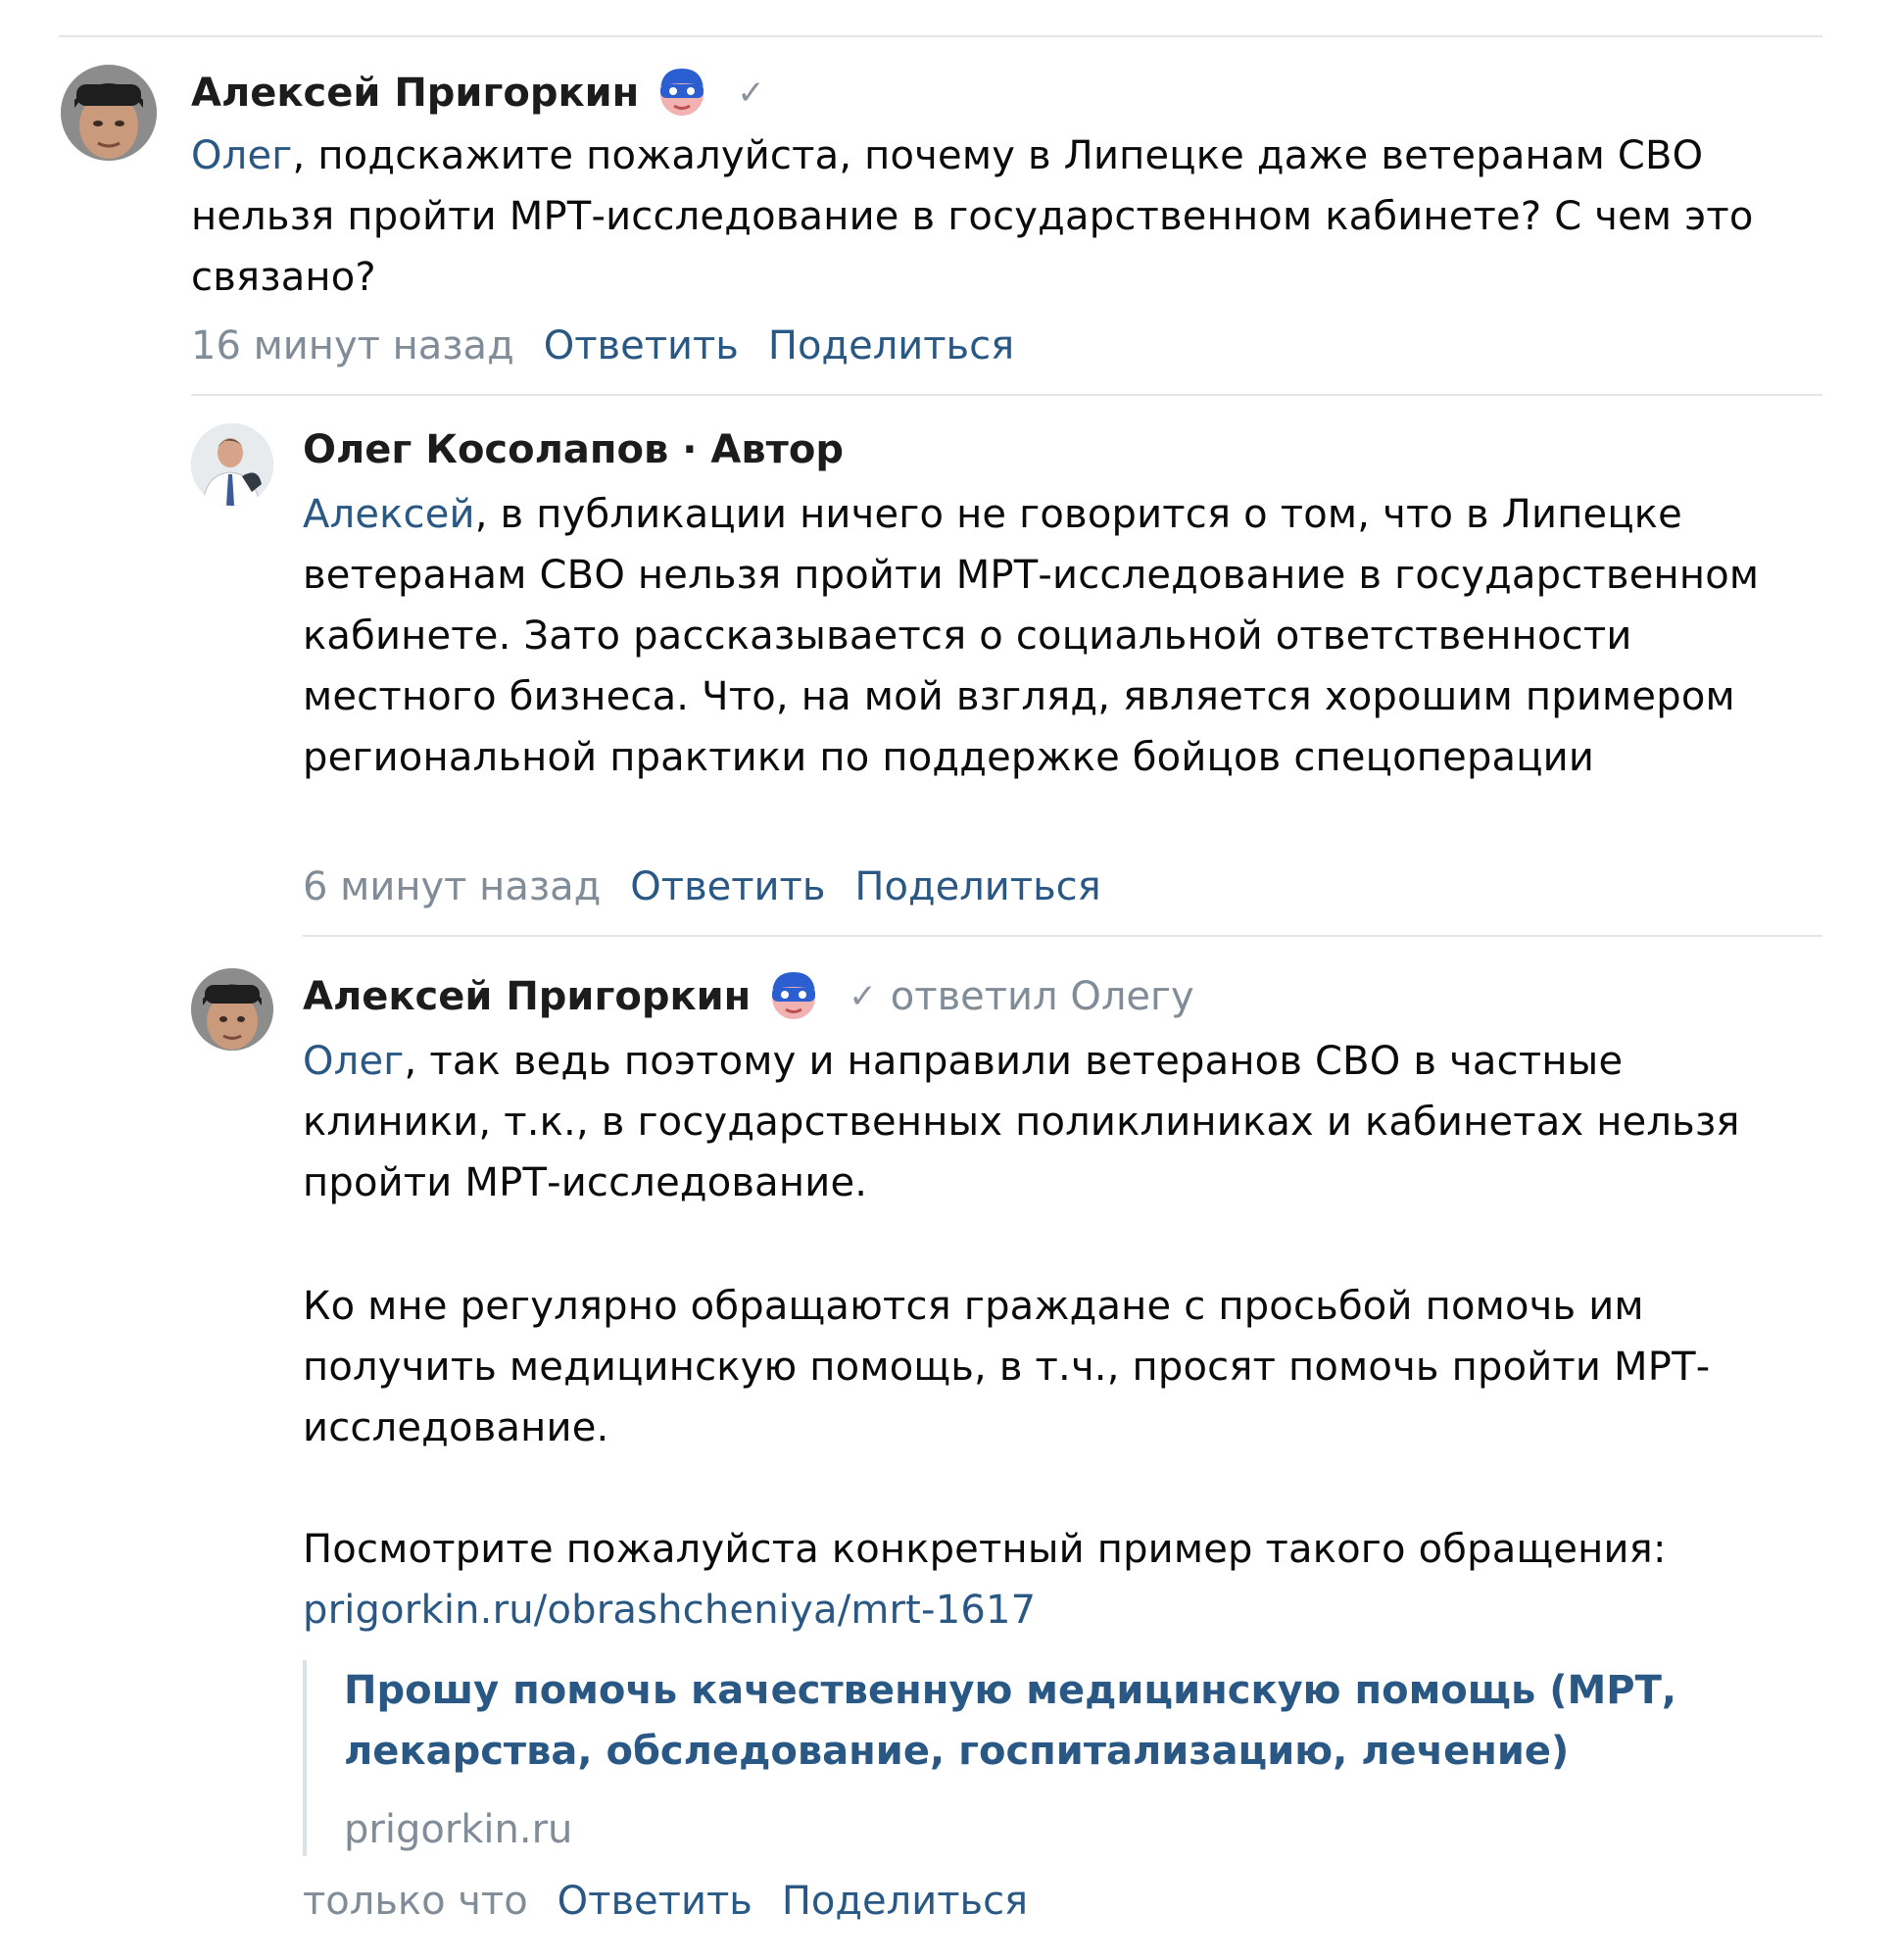 The height and width of the screenshot is (1960, 1893). I want to click on comment-actions: 6 минут назад Ответить Поделиться, so click(702, 886).